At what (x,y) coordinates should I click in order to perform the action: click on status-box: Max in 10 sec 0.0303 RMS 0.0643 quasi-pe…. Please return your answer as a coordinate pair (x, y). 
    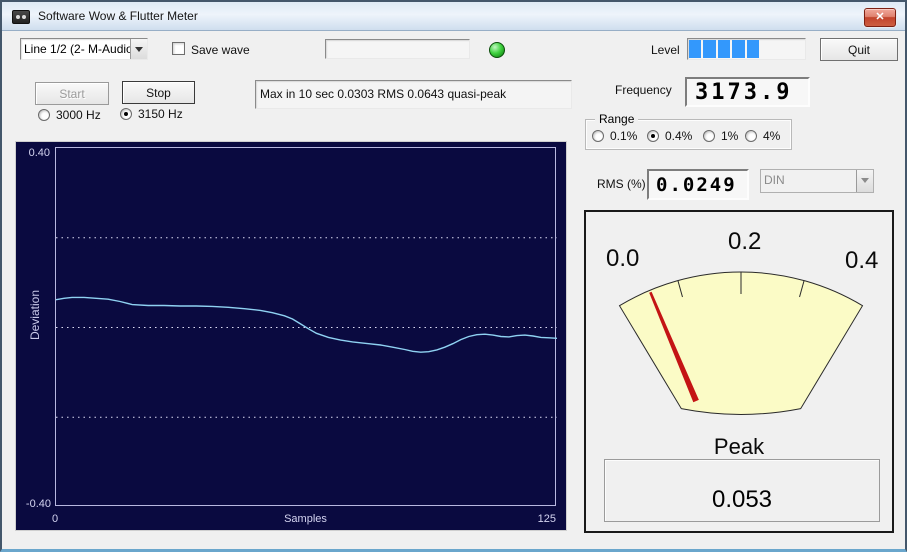
    Looking at the image, I should click on (413, 94).